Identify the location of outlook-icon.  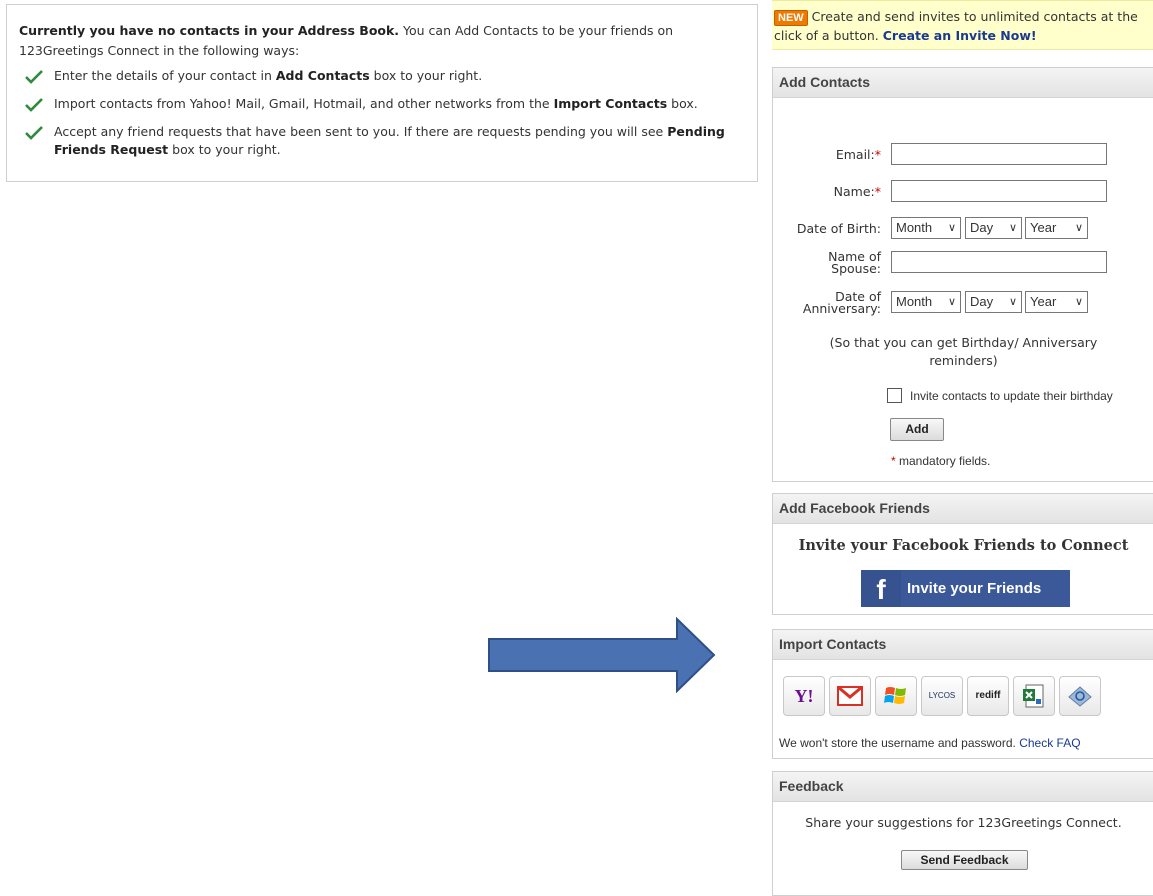
(1080, 696).